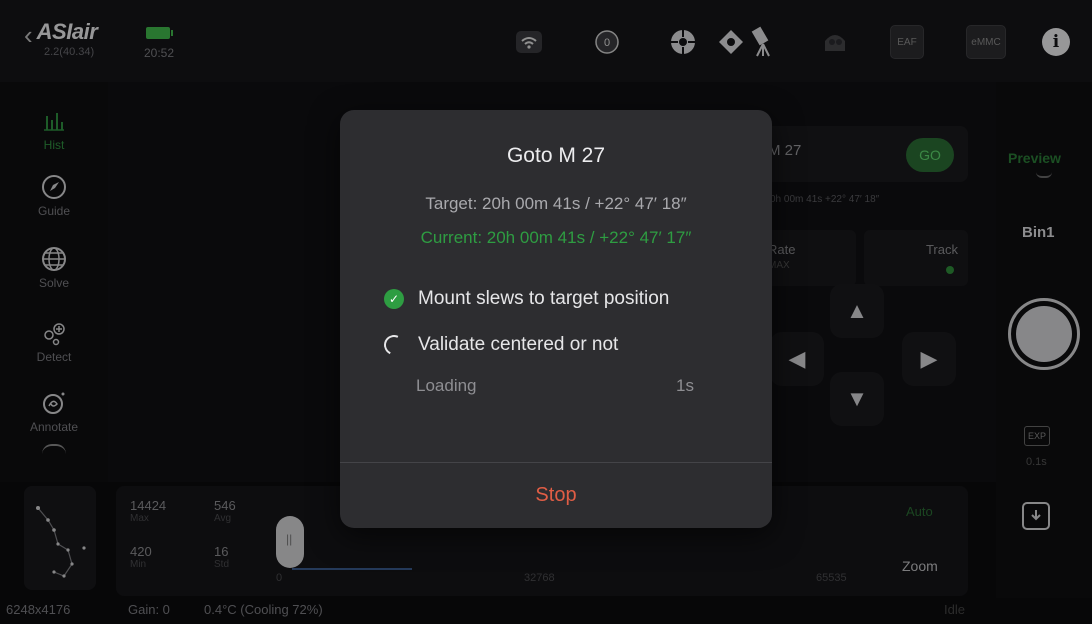 The height and width of the screenshot is (624, 1092). What do you see at coordinates (394, 345) in the screenshot?
I see `loading-spinner-icon` at bounding box center [394, 345].